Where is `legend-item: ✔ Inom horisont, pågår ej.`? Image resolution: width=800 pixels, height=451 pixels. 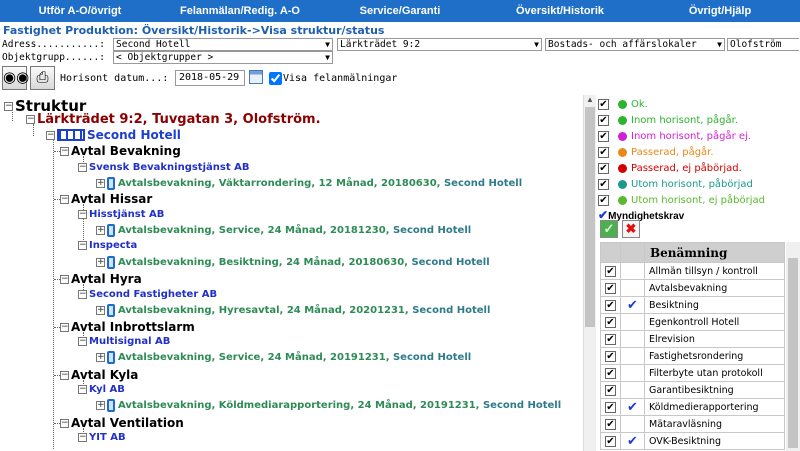 legend-item: ✔ Inom horisont, pågår ej. is located at coordinates (674, 136).